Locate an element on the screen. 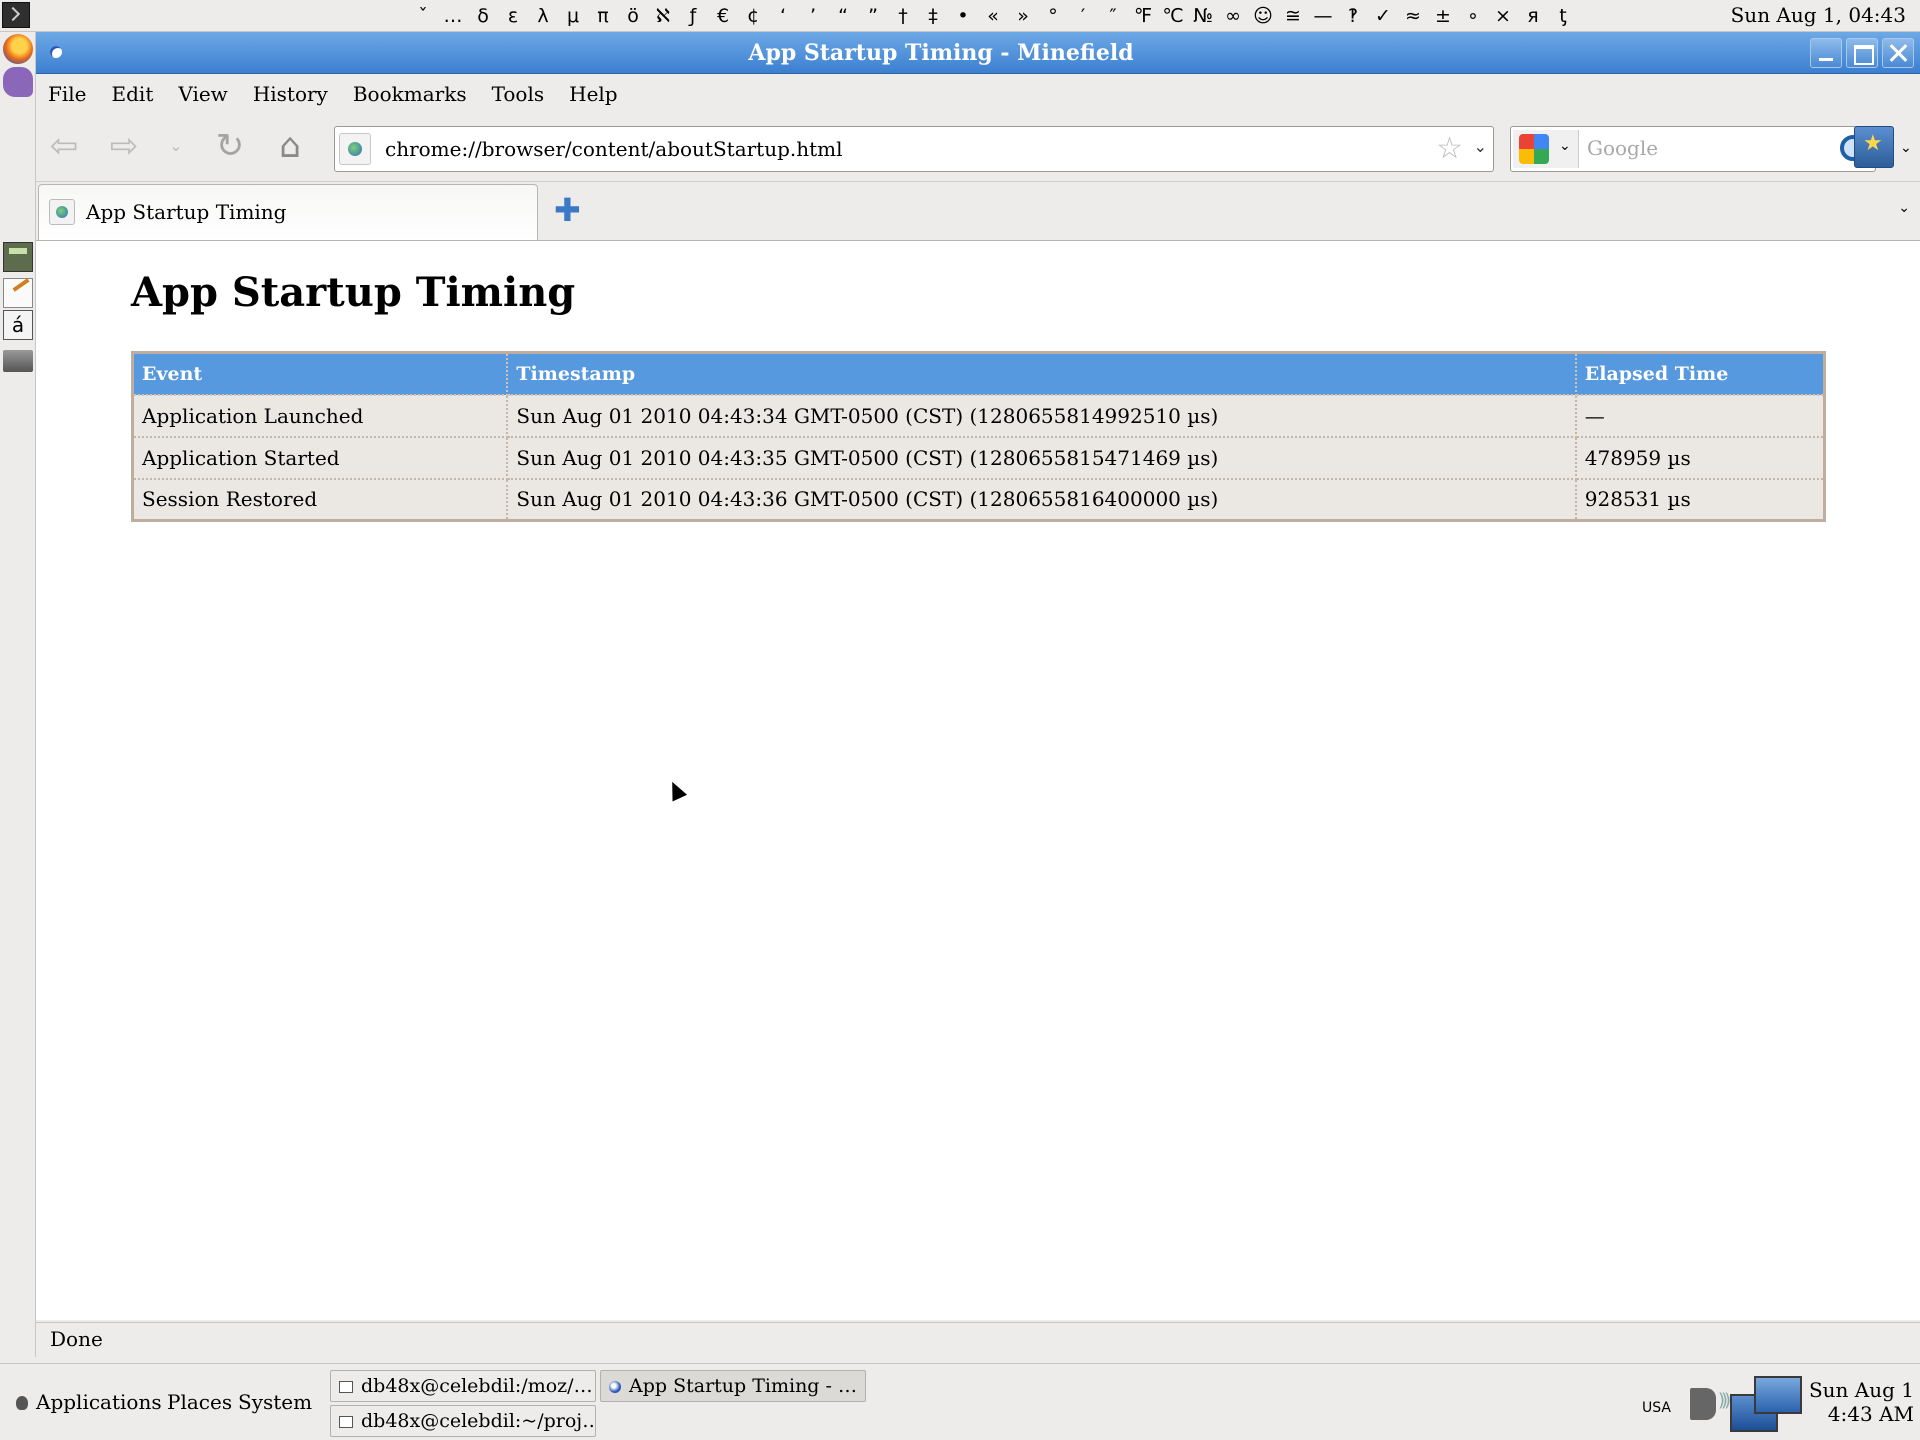  char-button: ″ is located at coordinates (1113, 16).